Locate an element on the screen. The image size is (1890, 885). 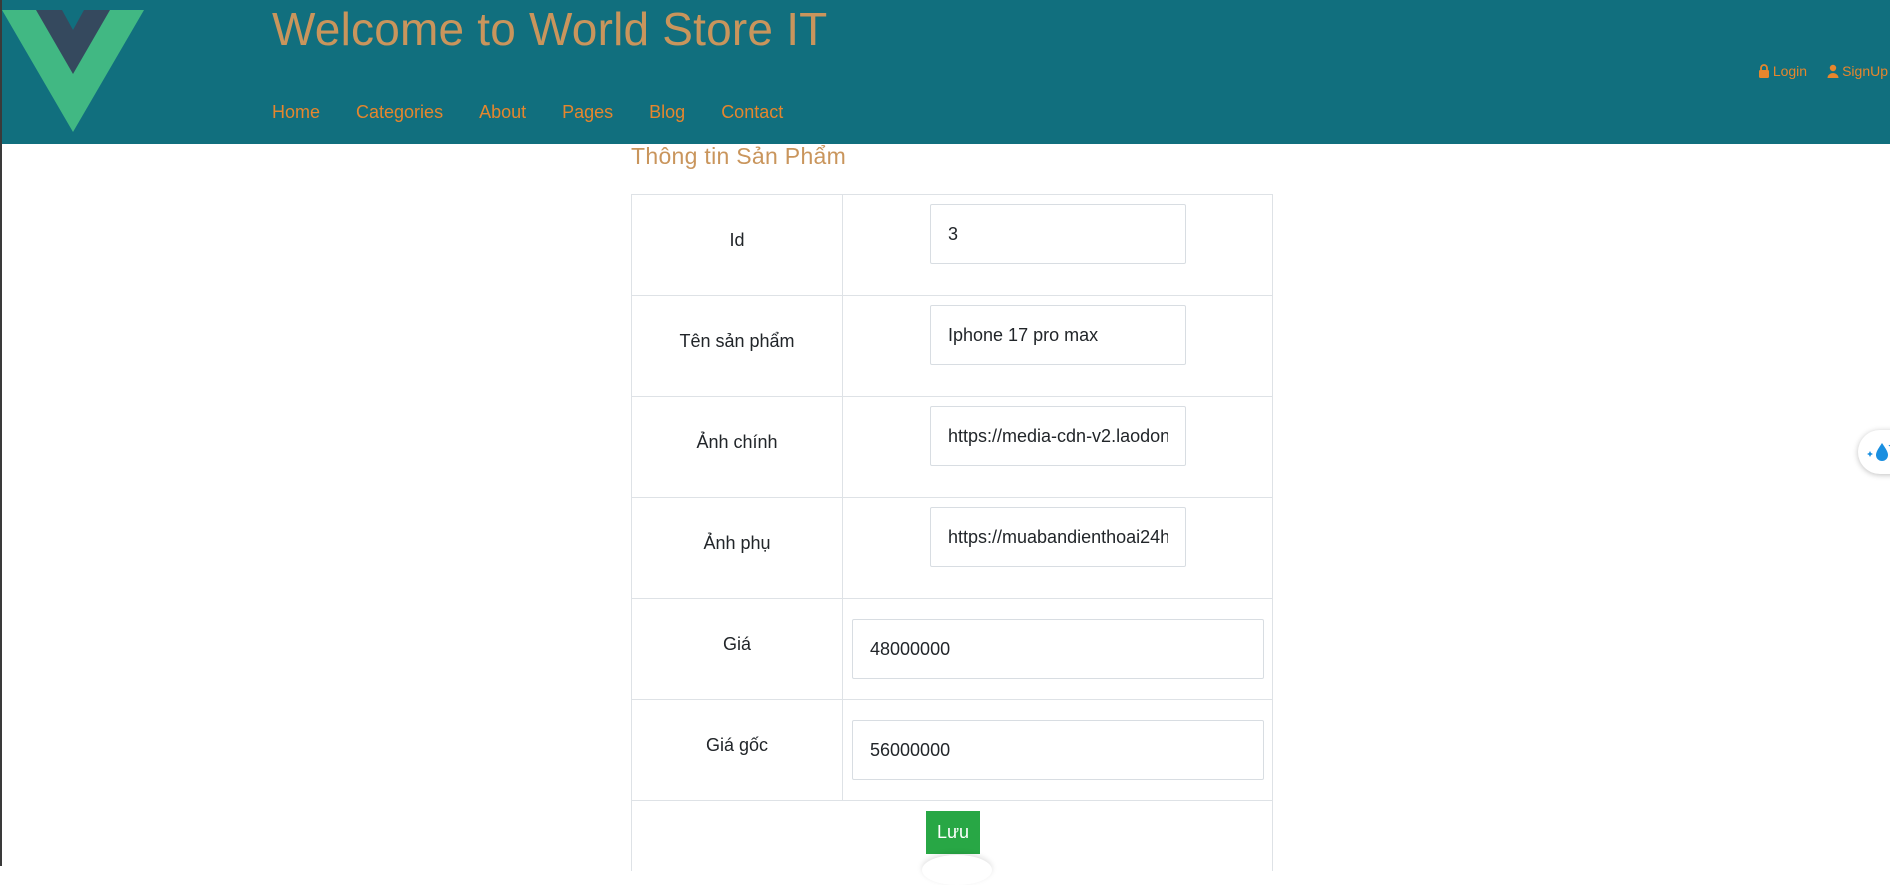
sub-image-label: Ảnh phụ is located at coordinates (737, 548).